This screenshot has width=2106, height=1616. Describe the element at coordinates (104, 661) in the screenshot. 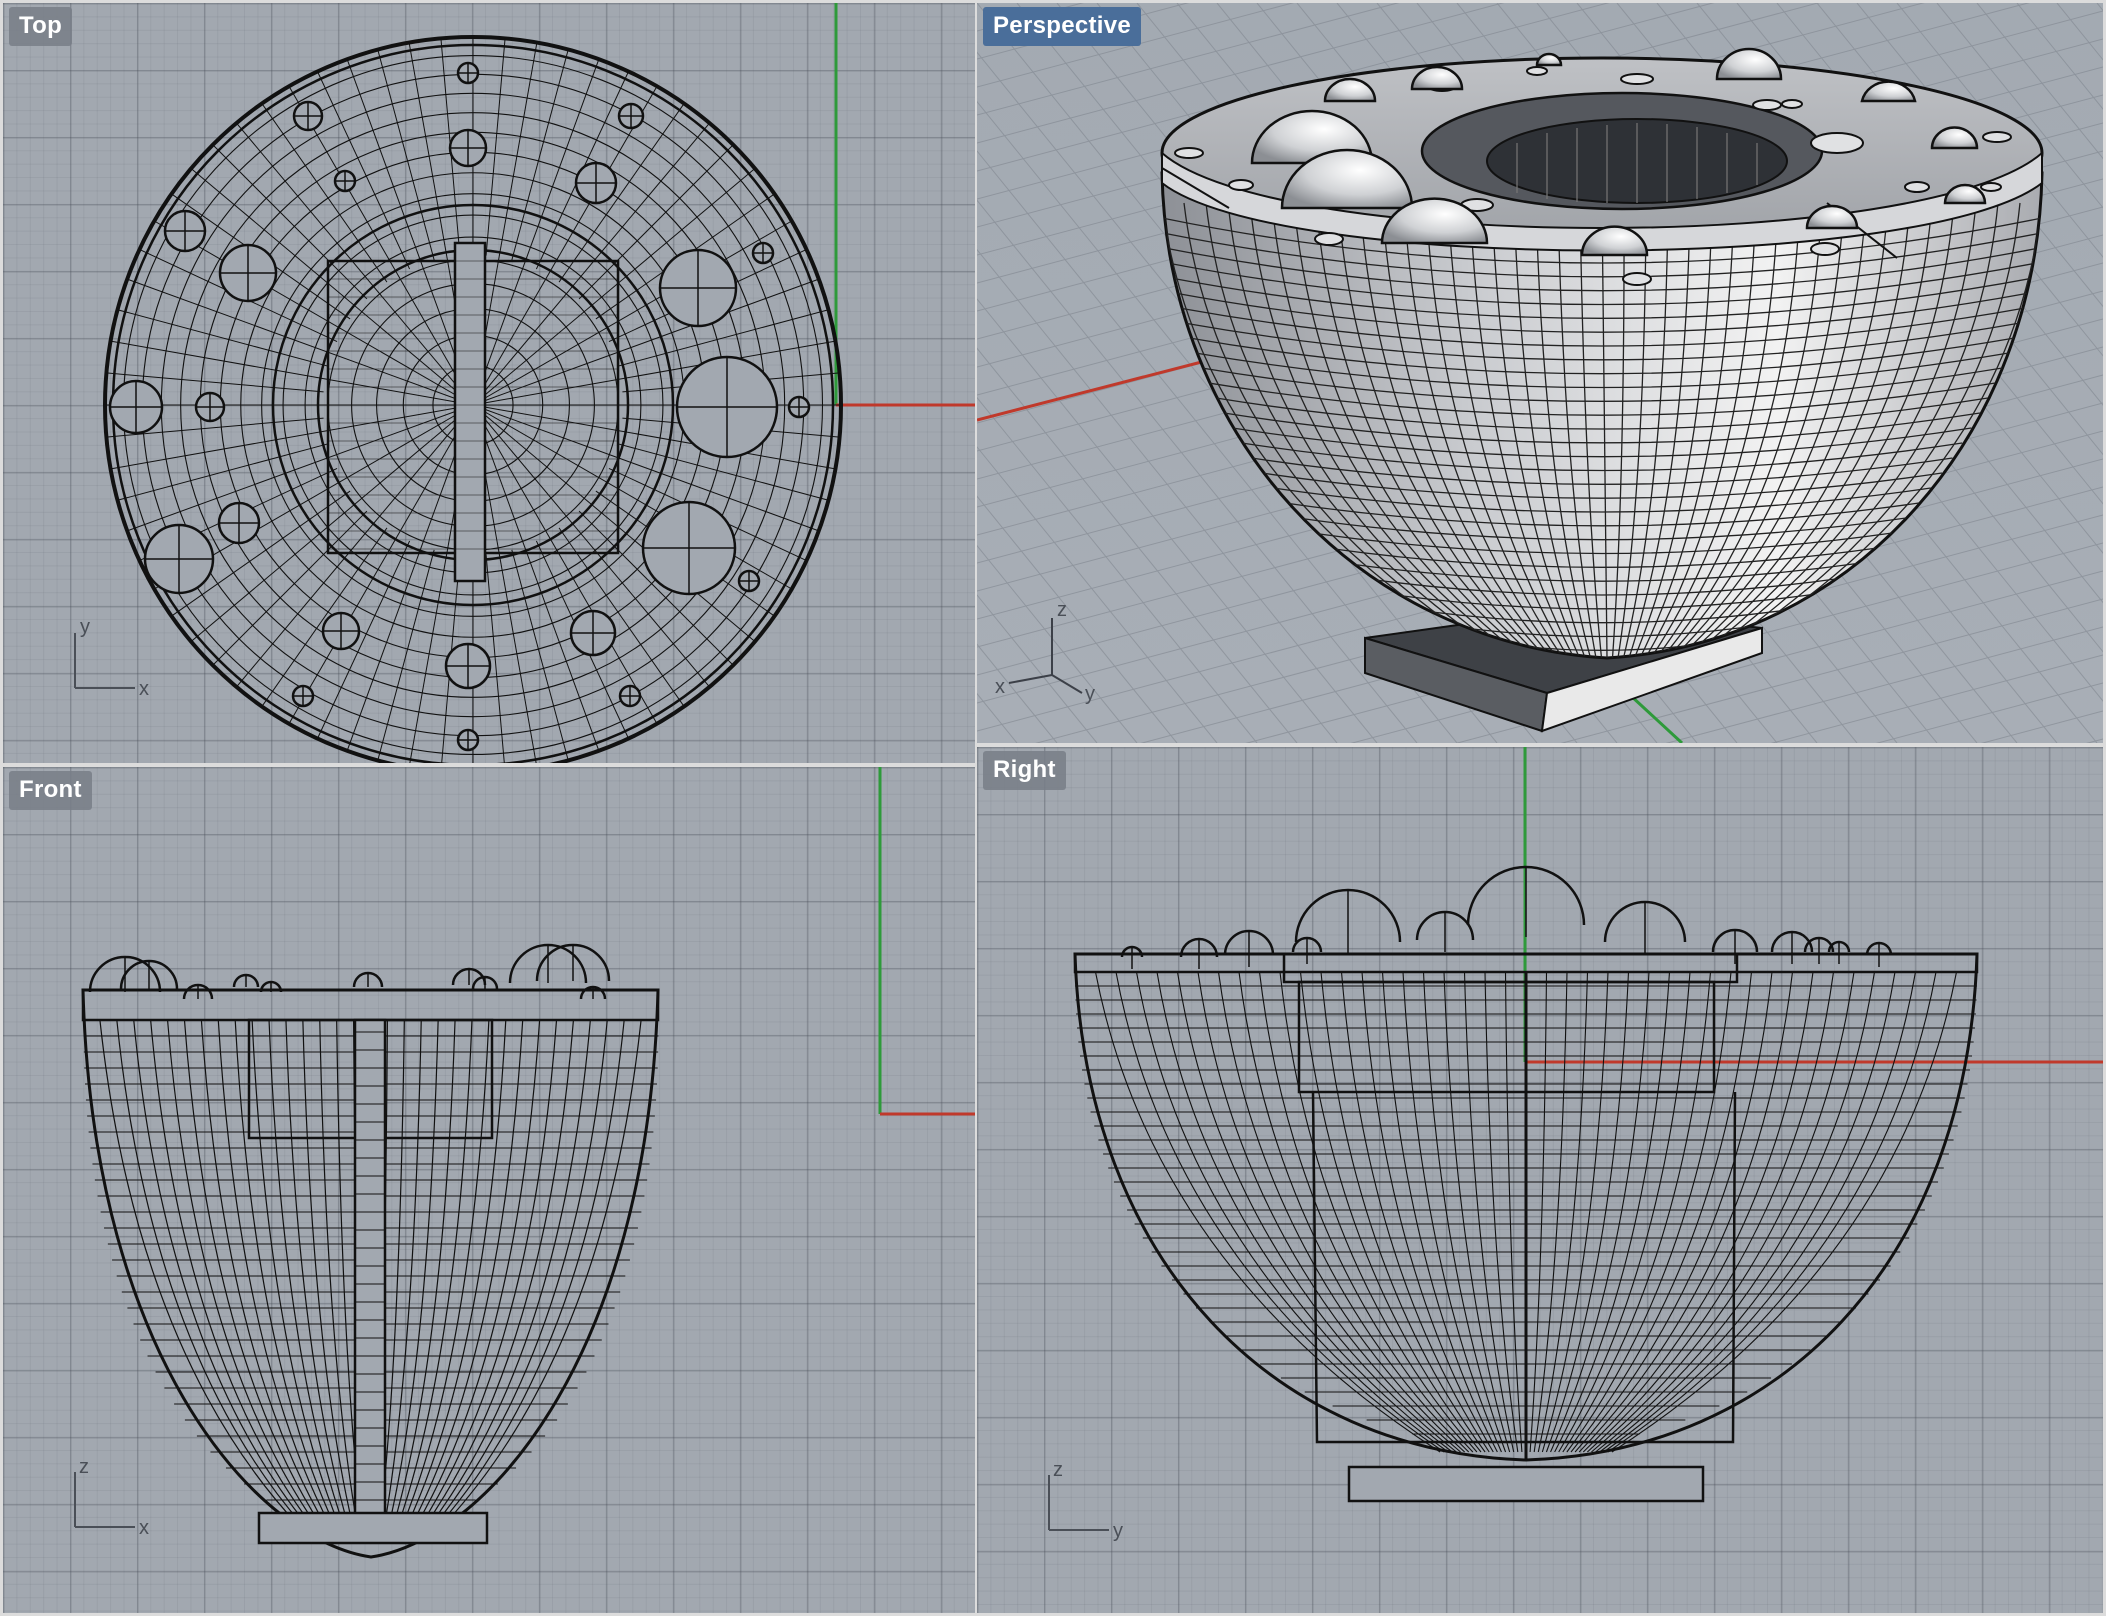

I see `top-axis-indicator` at that location.